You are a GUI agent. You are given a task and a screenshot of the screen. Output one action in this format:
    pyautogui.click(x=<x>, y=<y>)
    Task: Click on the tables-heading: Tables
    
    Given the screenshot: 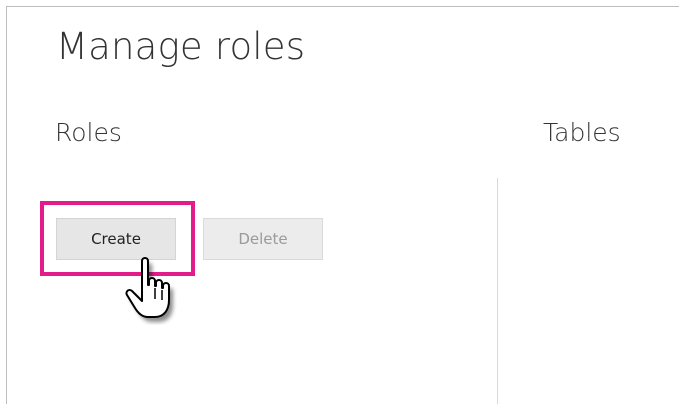 What is the action you would take?
    pyautogui.click(x=582, y=132)
    